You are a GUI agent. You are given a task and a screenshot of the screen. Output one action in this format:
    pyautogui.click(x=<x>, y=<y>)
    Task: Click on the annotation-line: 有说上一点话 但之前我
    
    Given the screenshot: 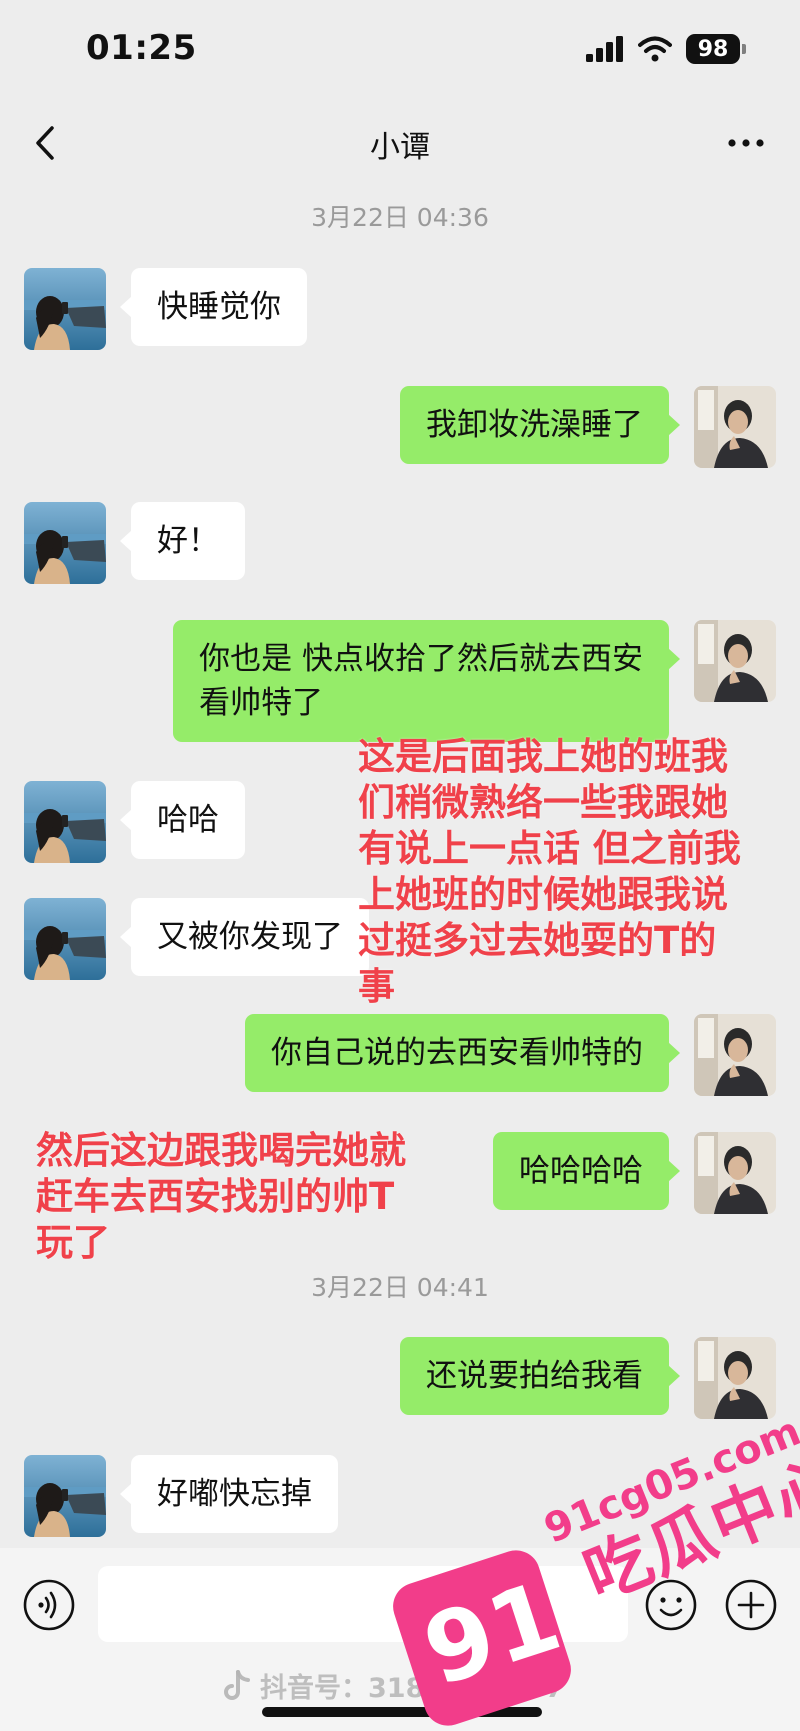 What is the action you would take?
    pyautogui.click(x=549, y=848)
    